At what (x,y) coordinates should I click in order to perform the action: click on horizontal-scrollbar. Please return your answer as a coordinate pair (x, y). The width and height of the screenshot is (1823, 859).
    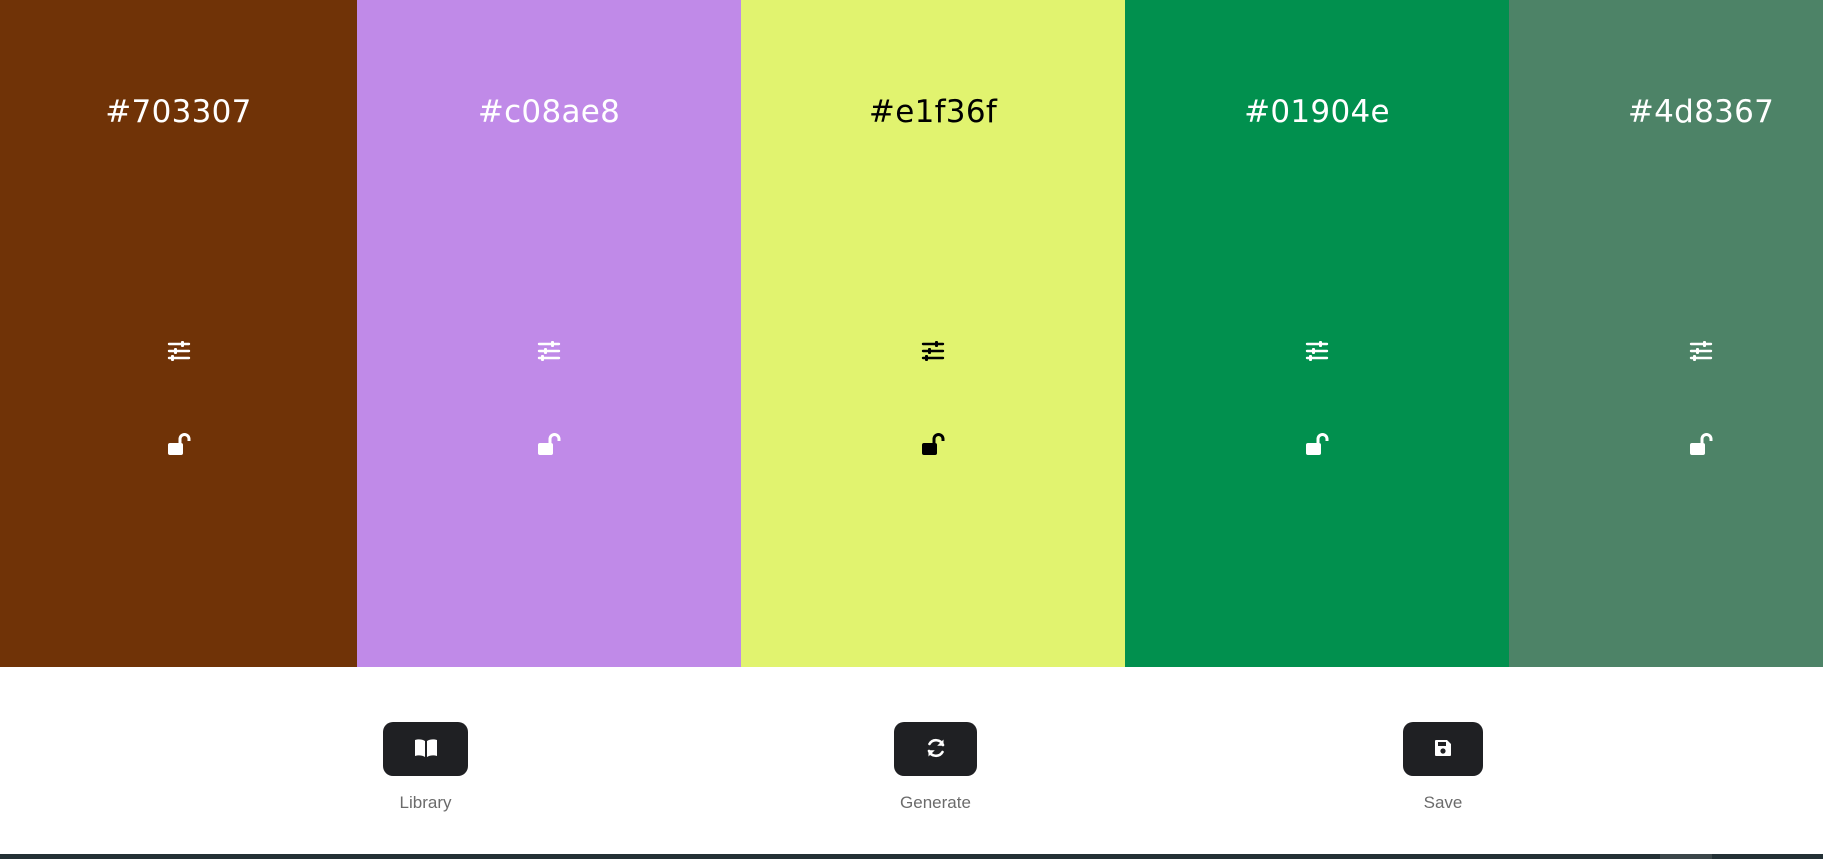
    Looking at the image, I should click on (911, 856).